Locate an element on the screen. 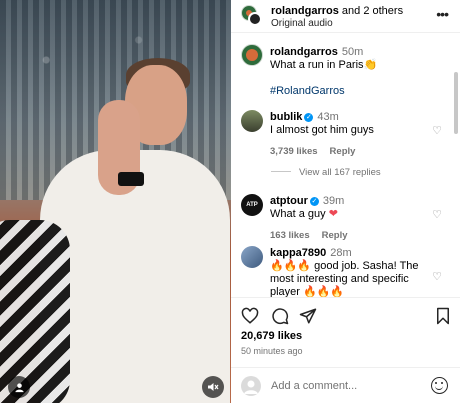  racket-bag is located at coordinates (35, 311).